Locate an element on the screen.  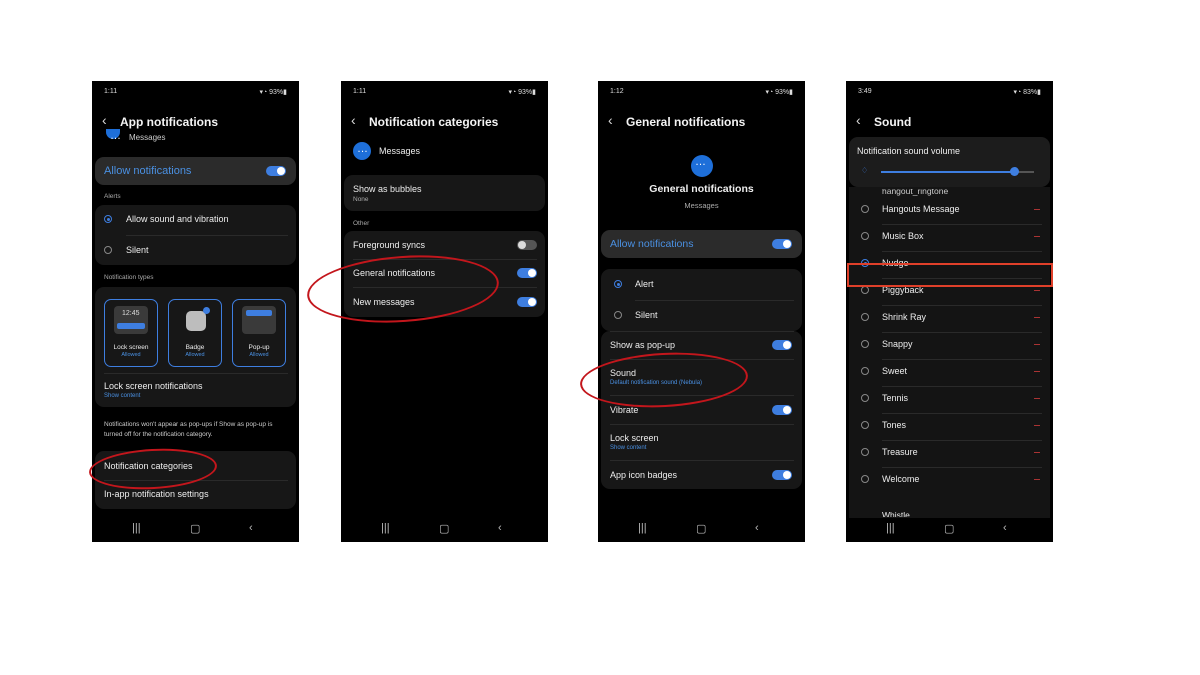
type-label: Badge is located at coordinates (195, 347).